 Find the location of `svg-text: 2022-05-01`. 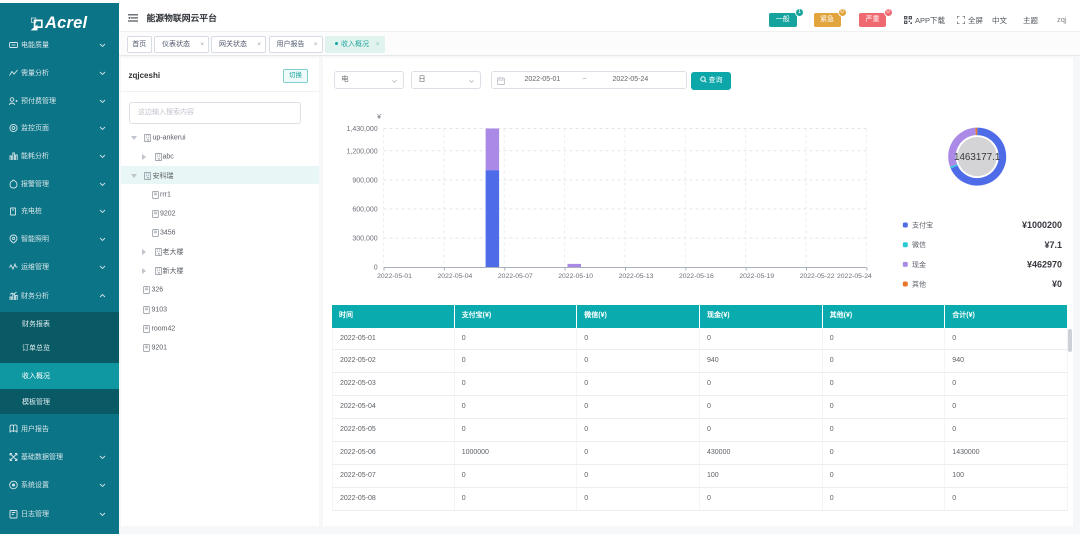

svg-text: 2022-05-01 is located at coordinates (394, 276).